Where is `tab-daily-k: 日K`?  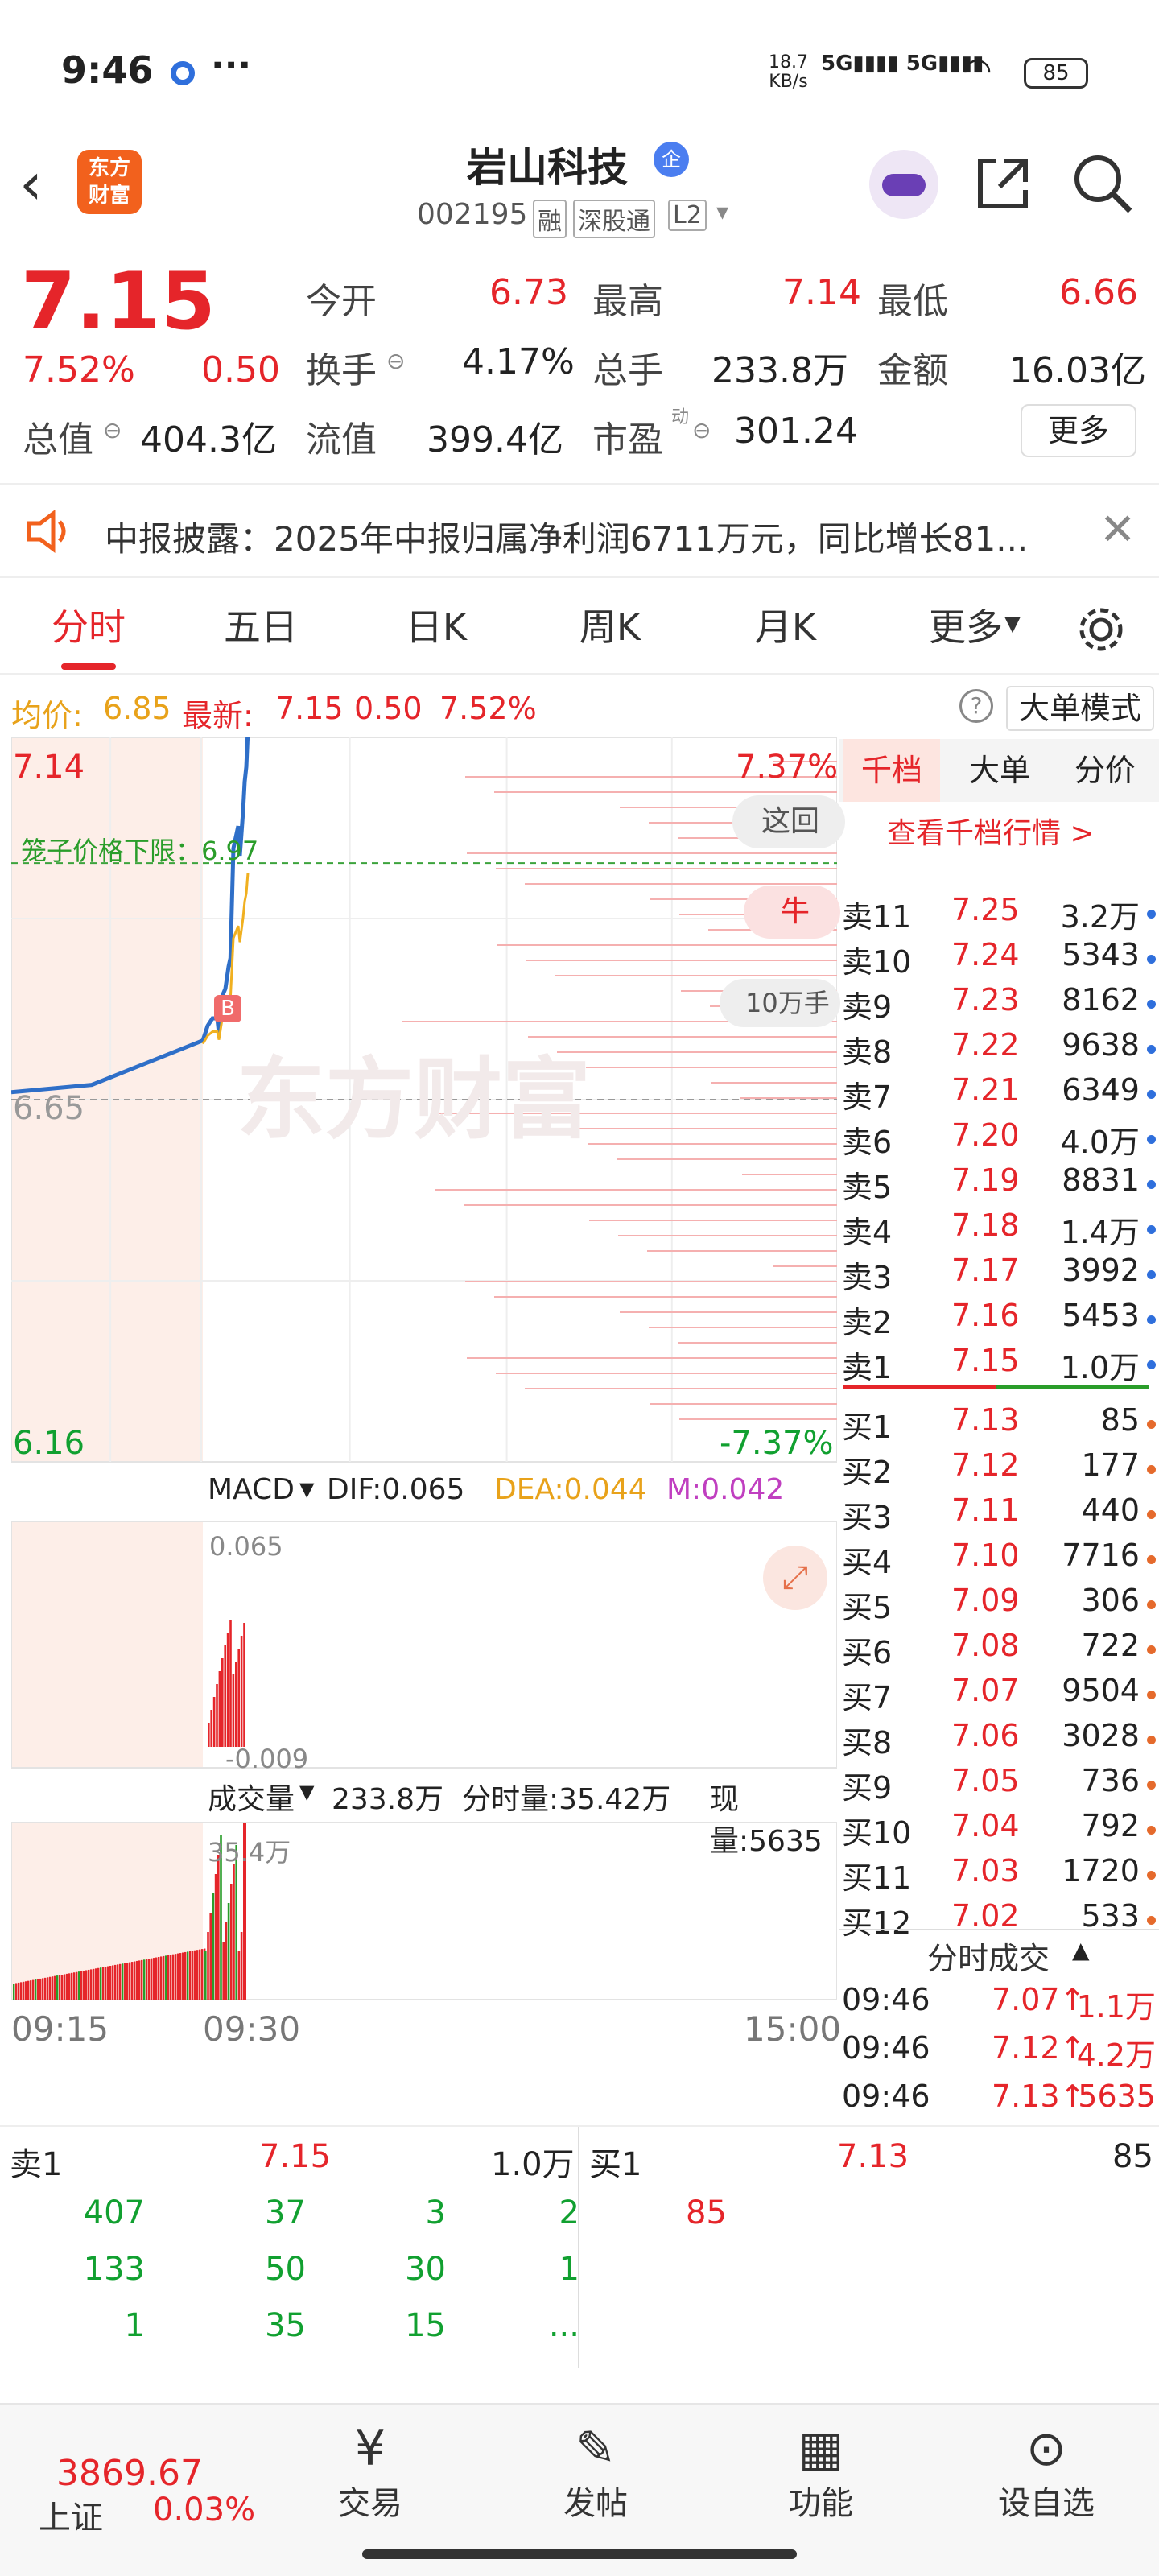
tab-daily-k: 日K is located at coordinates (436, 627).